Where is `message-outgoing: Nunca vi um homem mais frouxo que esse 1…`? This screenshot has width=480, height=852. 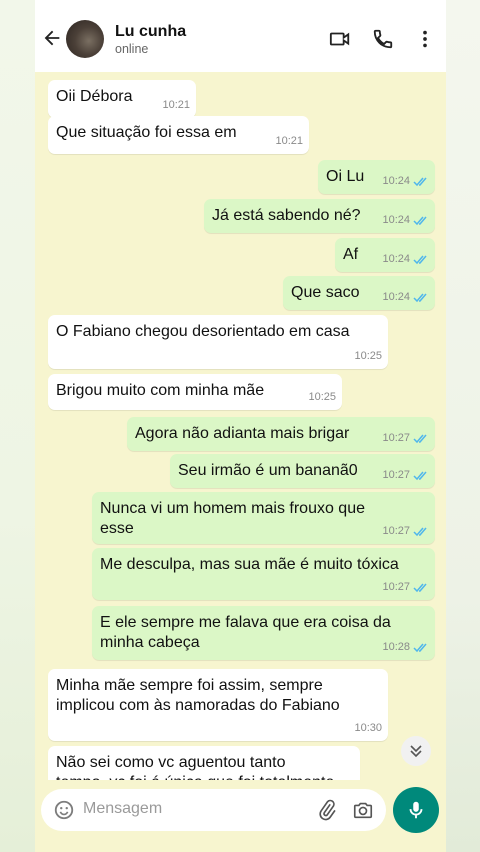 message-outgoing: Nunca vi um homem mais frouxo que esse 1… is located at coordinates (263, 518).